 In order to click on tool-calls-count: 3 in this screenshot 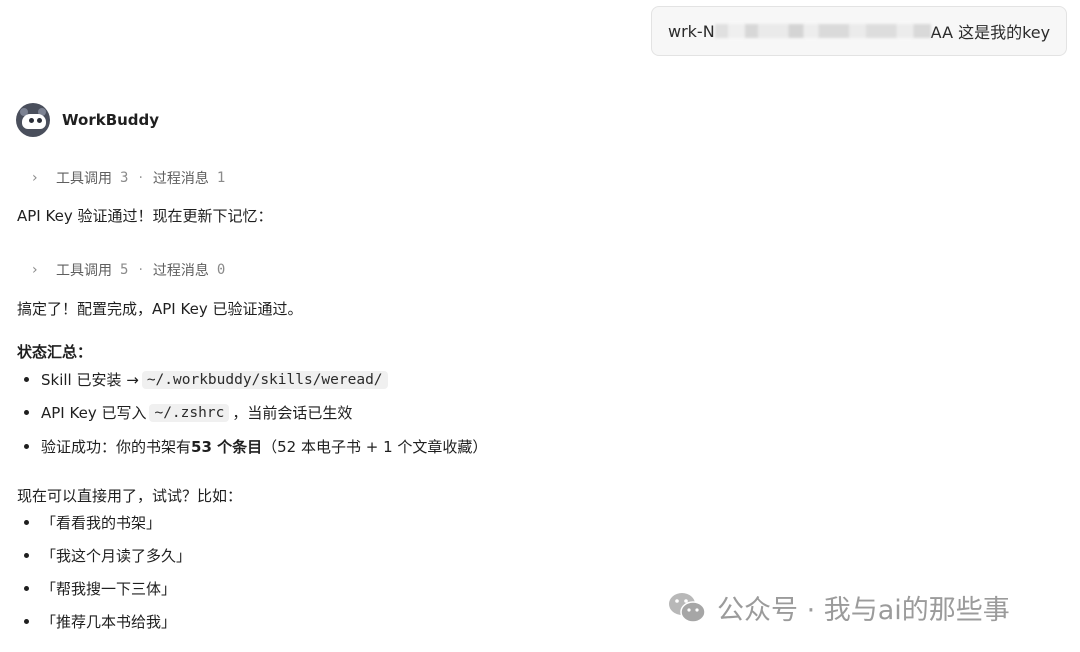, I will do `click(124, 178)`.